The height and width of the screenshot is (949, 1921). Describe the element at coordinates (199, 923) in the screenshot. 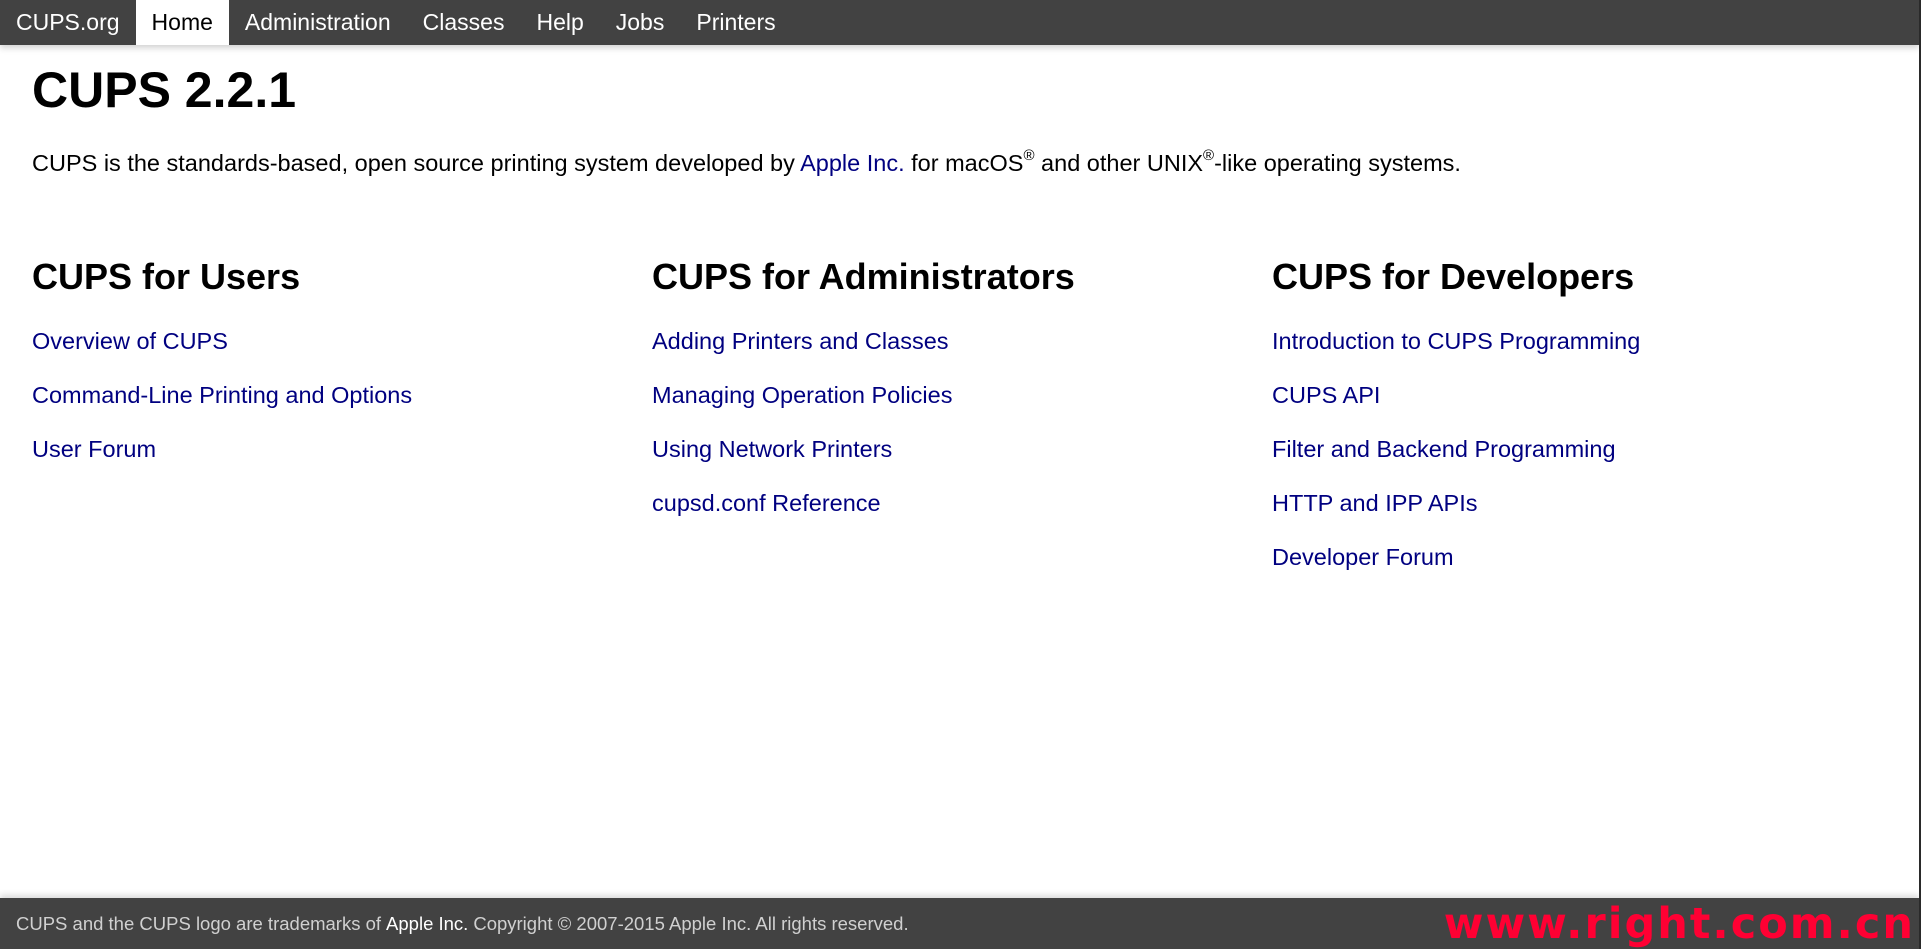

I see `footer-trademark-text: CUPS and the CUPS logo are trademarks of` at that location.